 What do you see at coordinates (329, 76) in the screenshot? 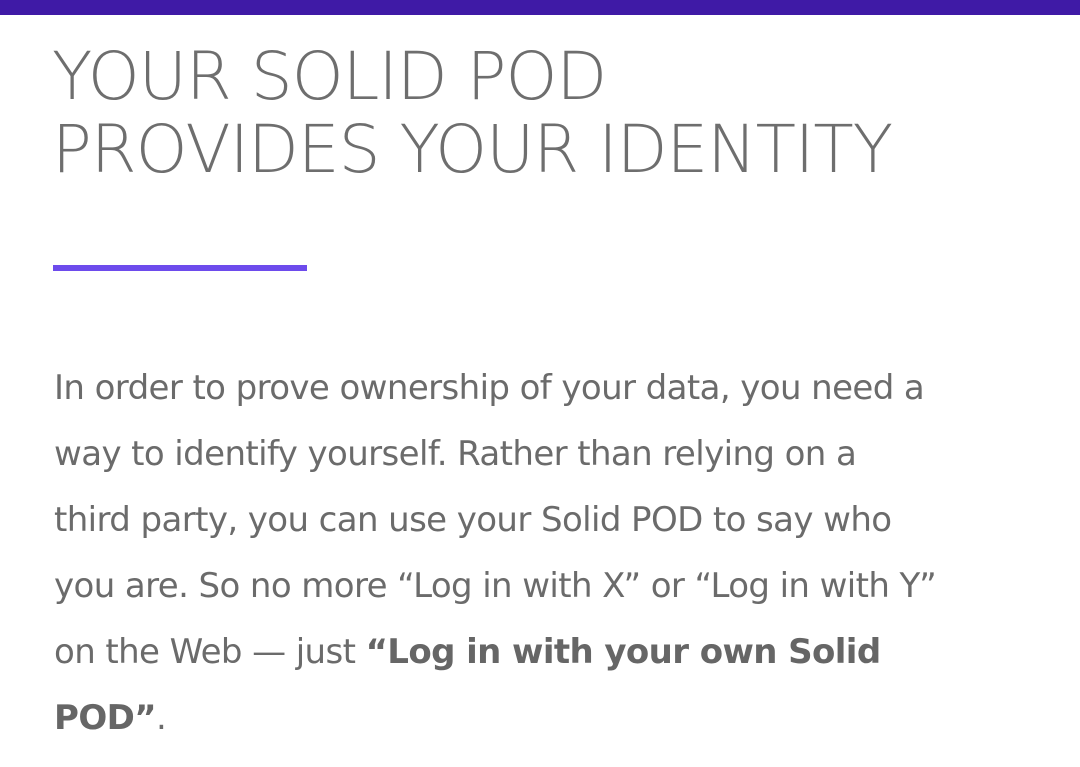
I see `heading-line-1: YOUR SOLID POD` at bounding box center [329, 76].